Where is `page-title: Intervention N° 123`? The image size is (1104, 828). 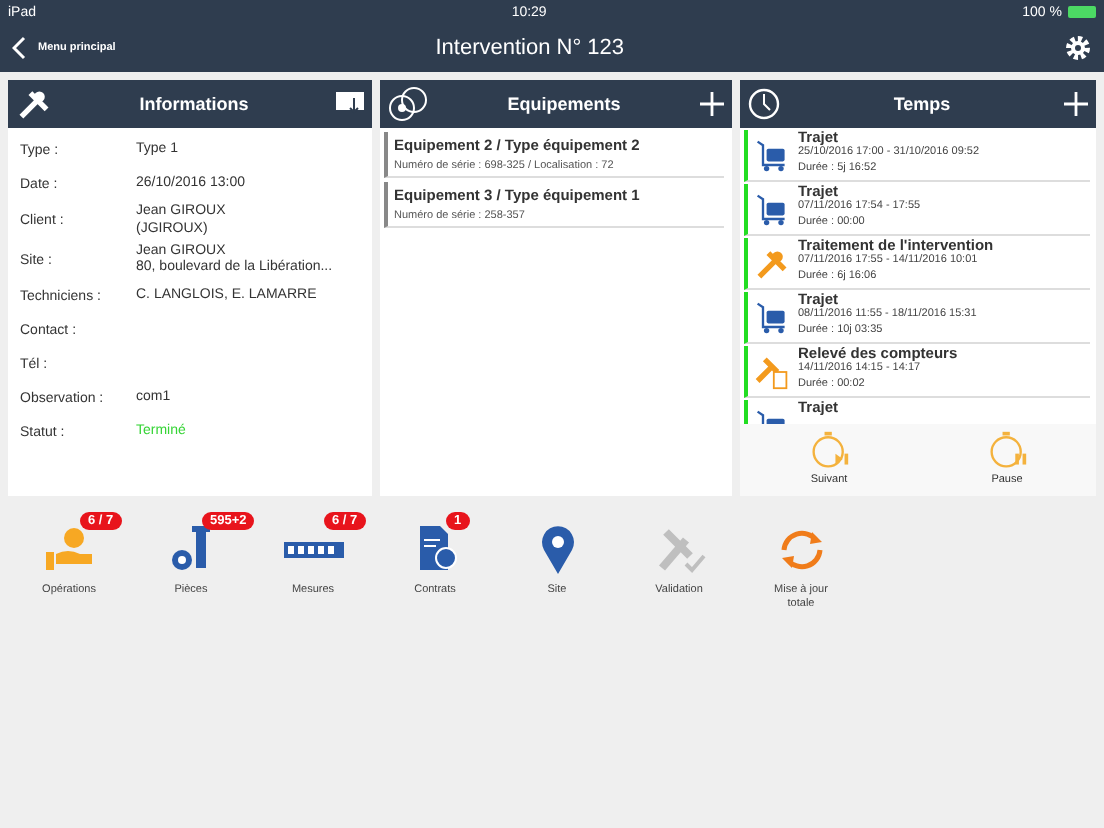 page-title: Intervention N° 123 is located at coordinates (530, 48).